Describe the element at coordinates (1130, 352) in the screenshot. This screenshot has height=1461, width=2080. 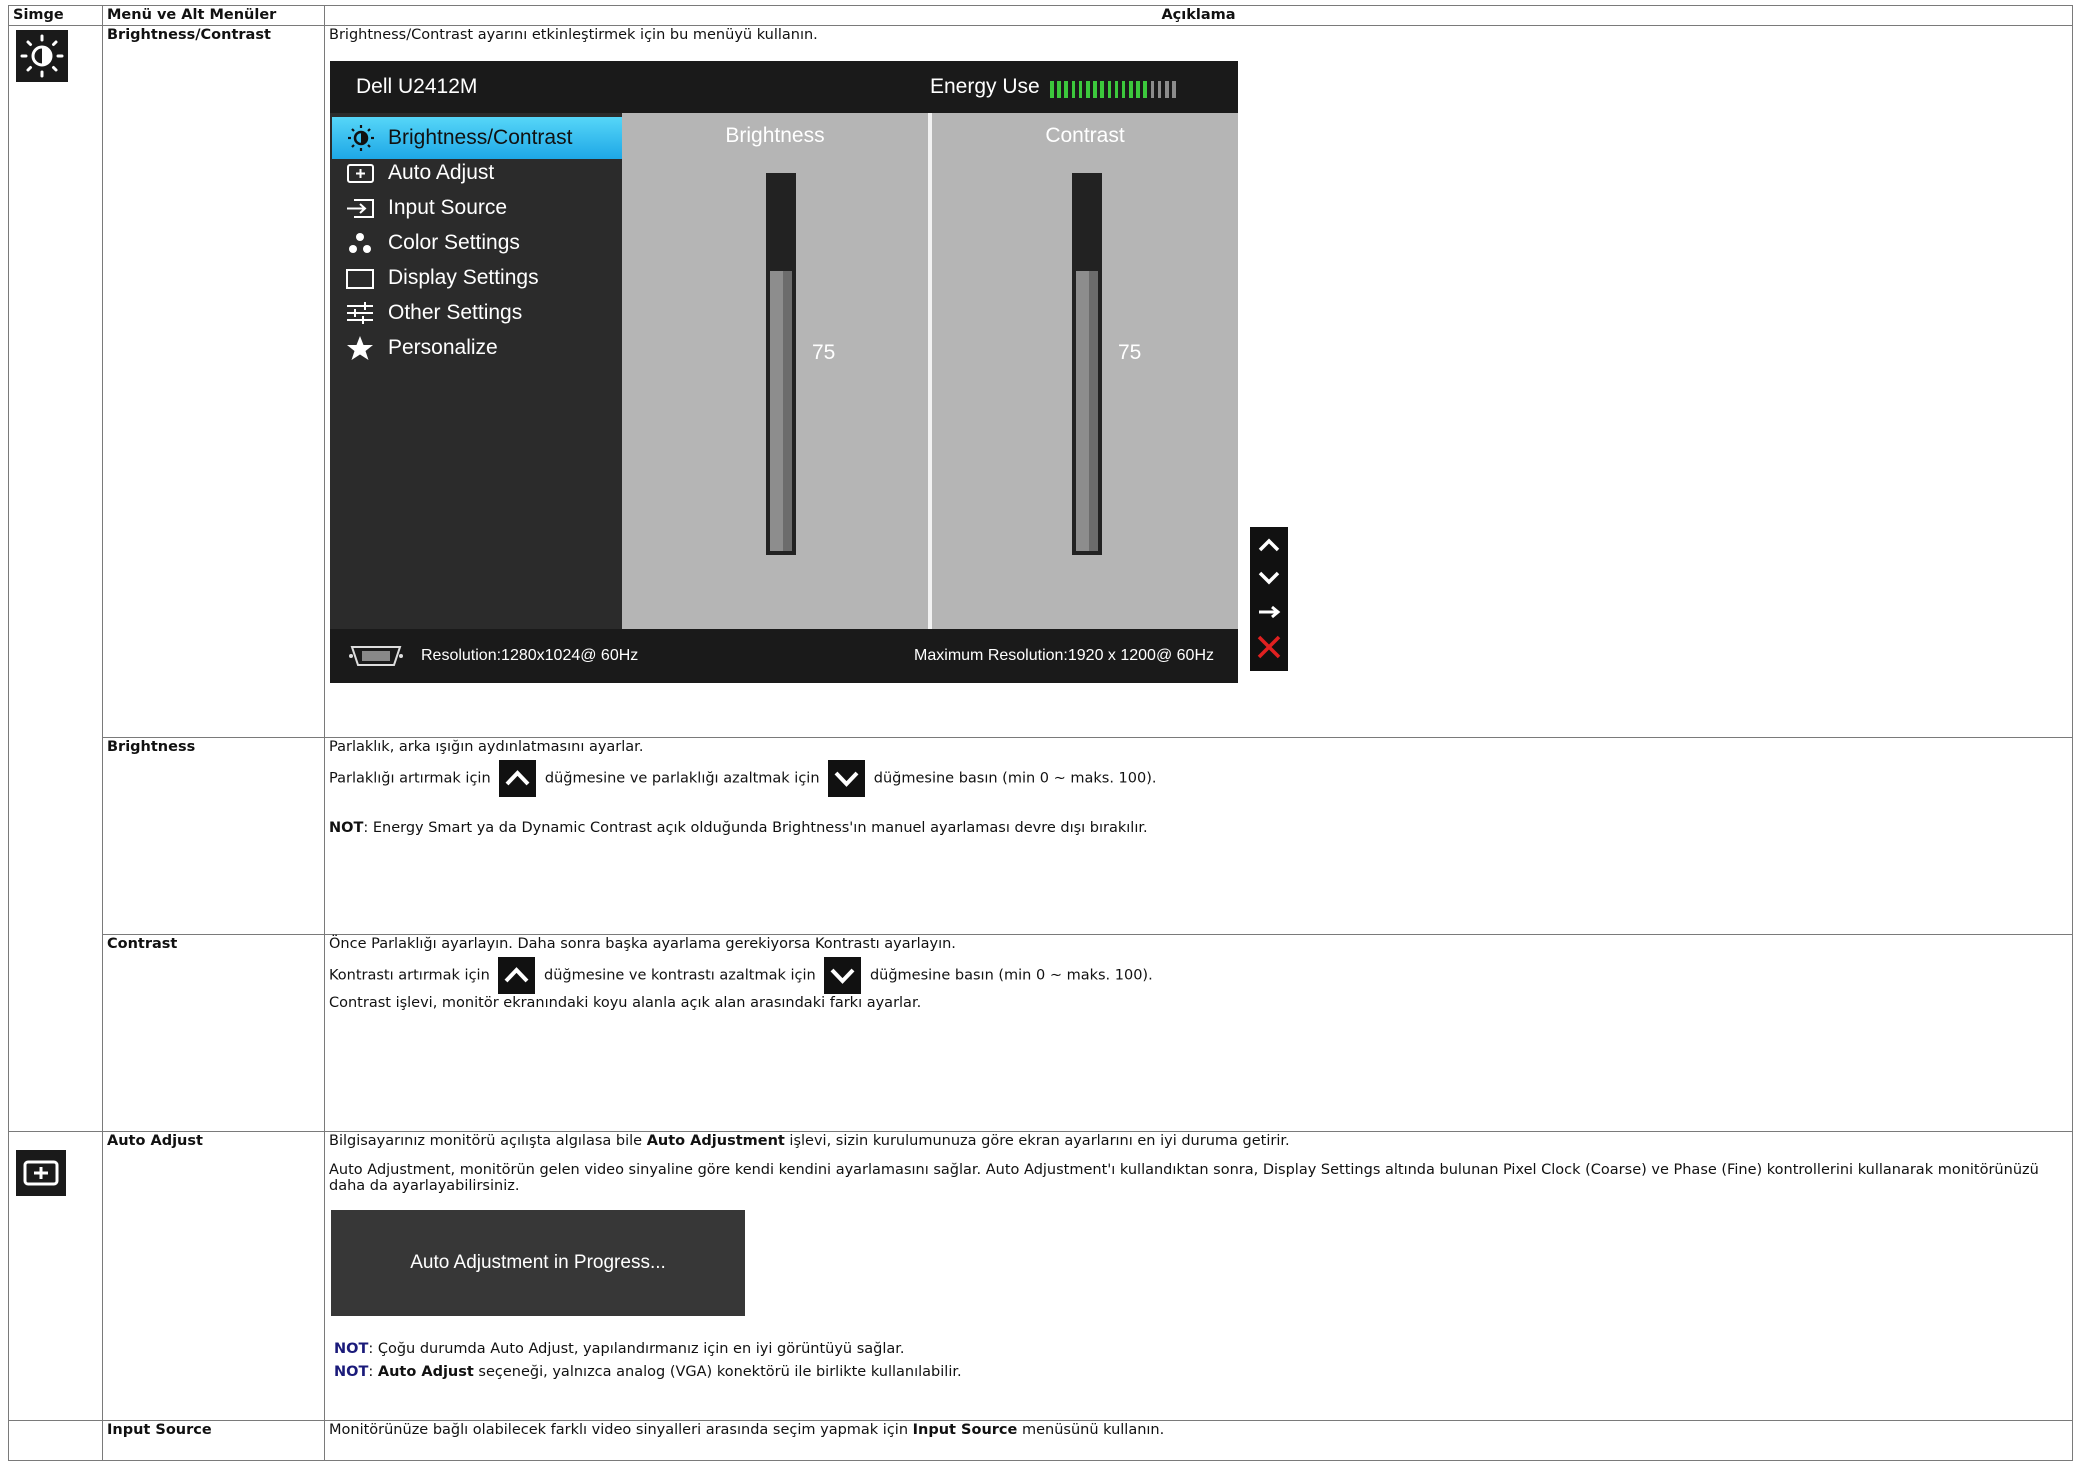
I see `contrast-value: 75` at that location.